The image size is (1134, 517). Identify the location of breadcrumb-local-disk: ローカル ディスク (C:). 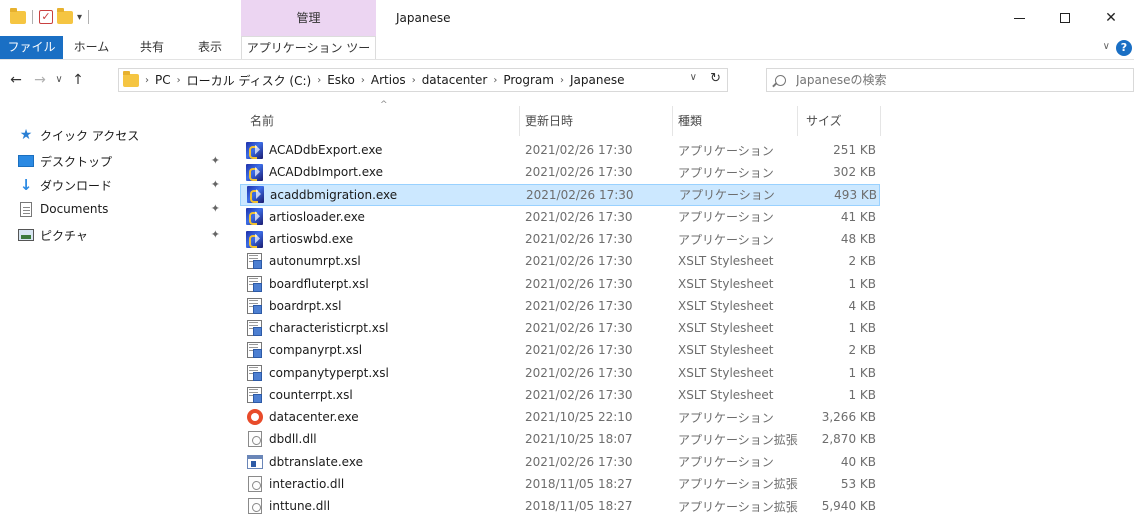
(249, 80).